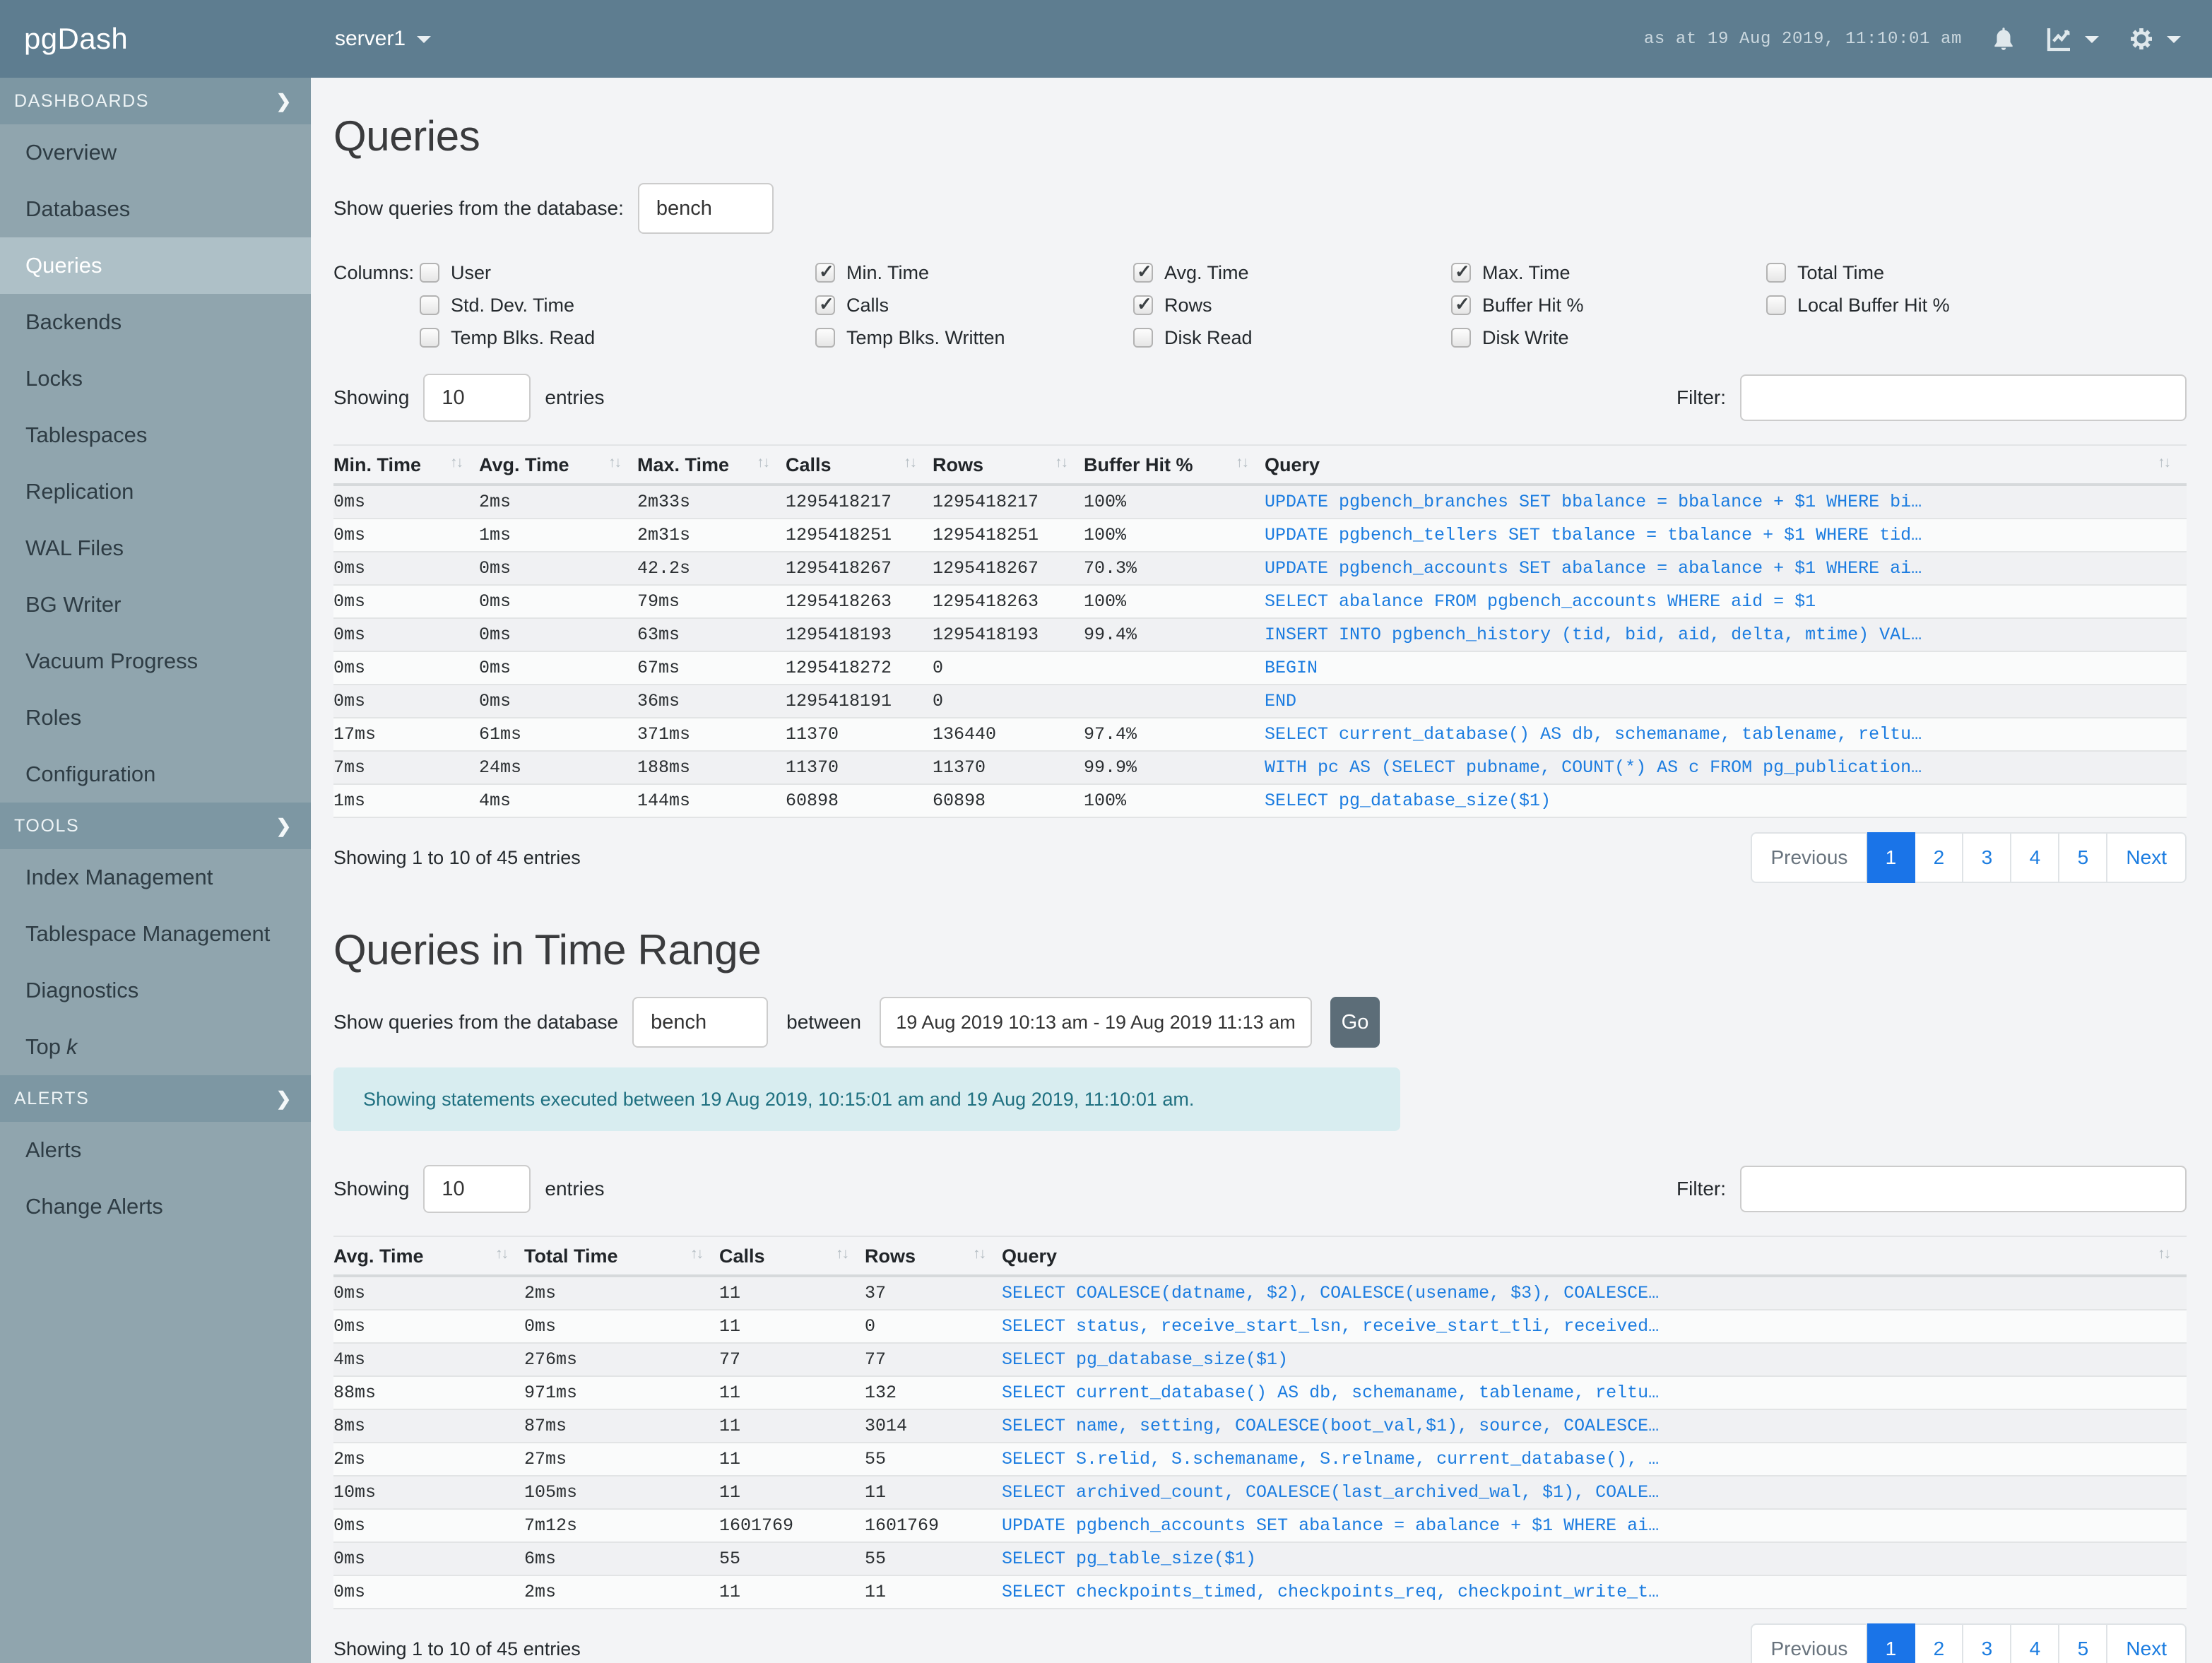 The height and width of the screenshot is (1663, 2212). What do you see at coordinates (1608, 338) in the screenshot?
I see `column-checkbox: Disk Write` at bounding box center [1608, 338].